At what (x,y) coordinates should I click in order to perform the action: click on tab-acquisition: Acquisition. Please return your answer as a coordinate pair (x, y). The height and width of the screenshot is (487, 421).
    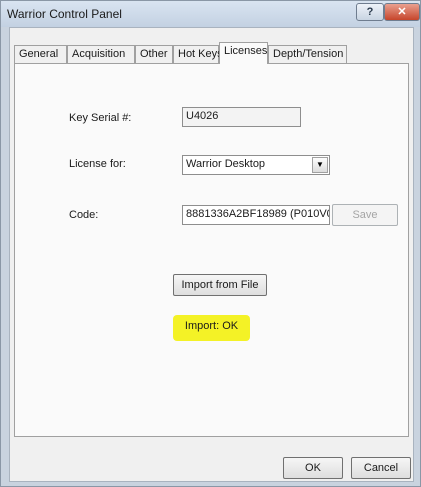
    Looking at the image, I should click on (101, 54).